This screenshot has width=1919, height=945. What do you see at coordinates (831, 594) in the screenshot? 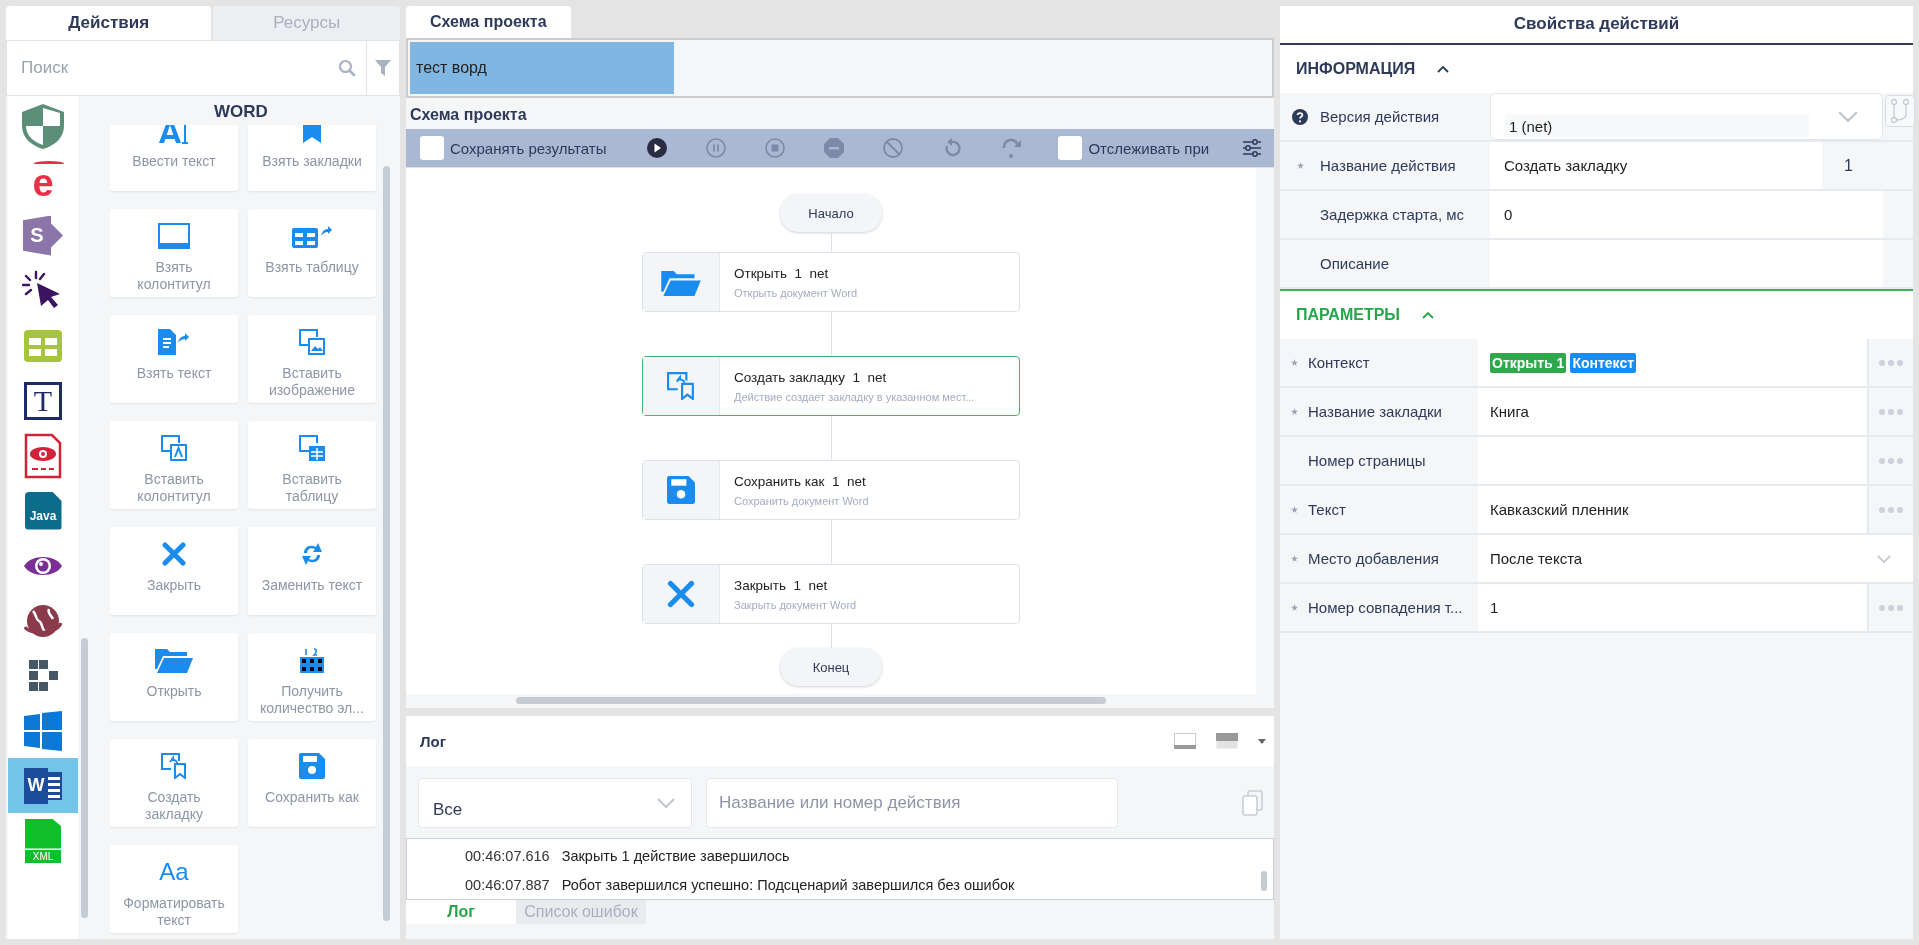
I see `flow-node: Закрыть 1 net Закрыть документ Word` at bounding box center [831, 594].